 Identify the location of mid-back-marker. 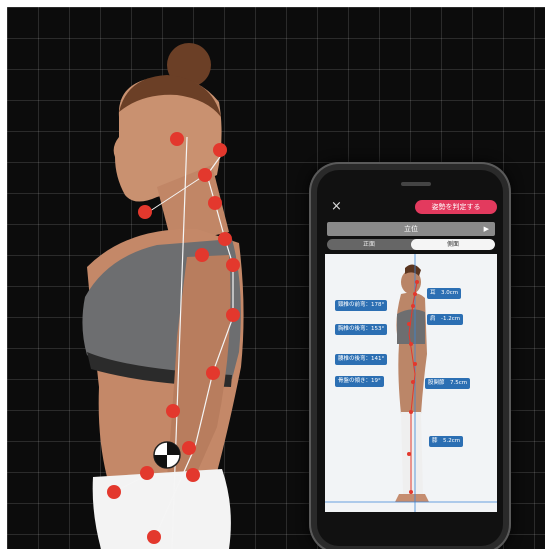
(233, 315).